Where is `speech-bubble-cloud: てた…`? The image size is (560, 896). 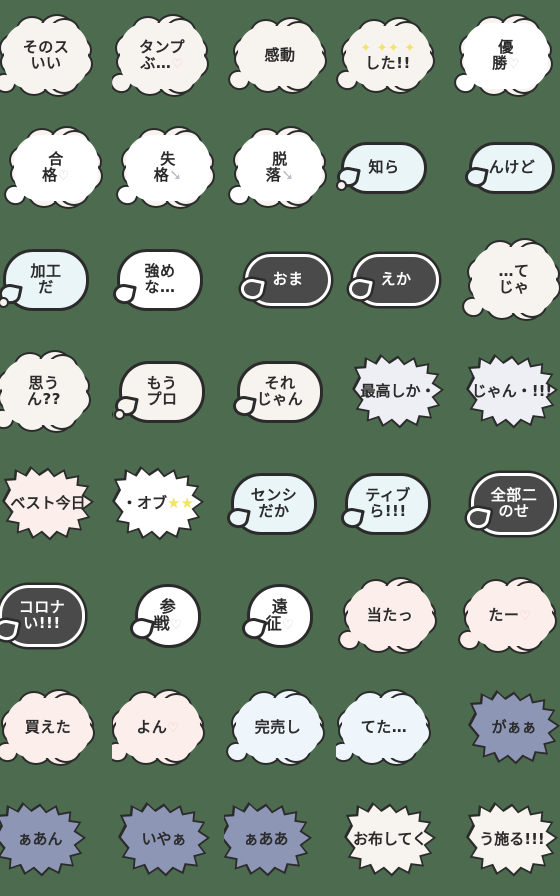
speech-bubble-cloud: てた… is located at coordinates (383, 727).